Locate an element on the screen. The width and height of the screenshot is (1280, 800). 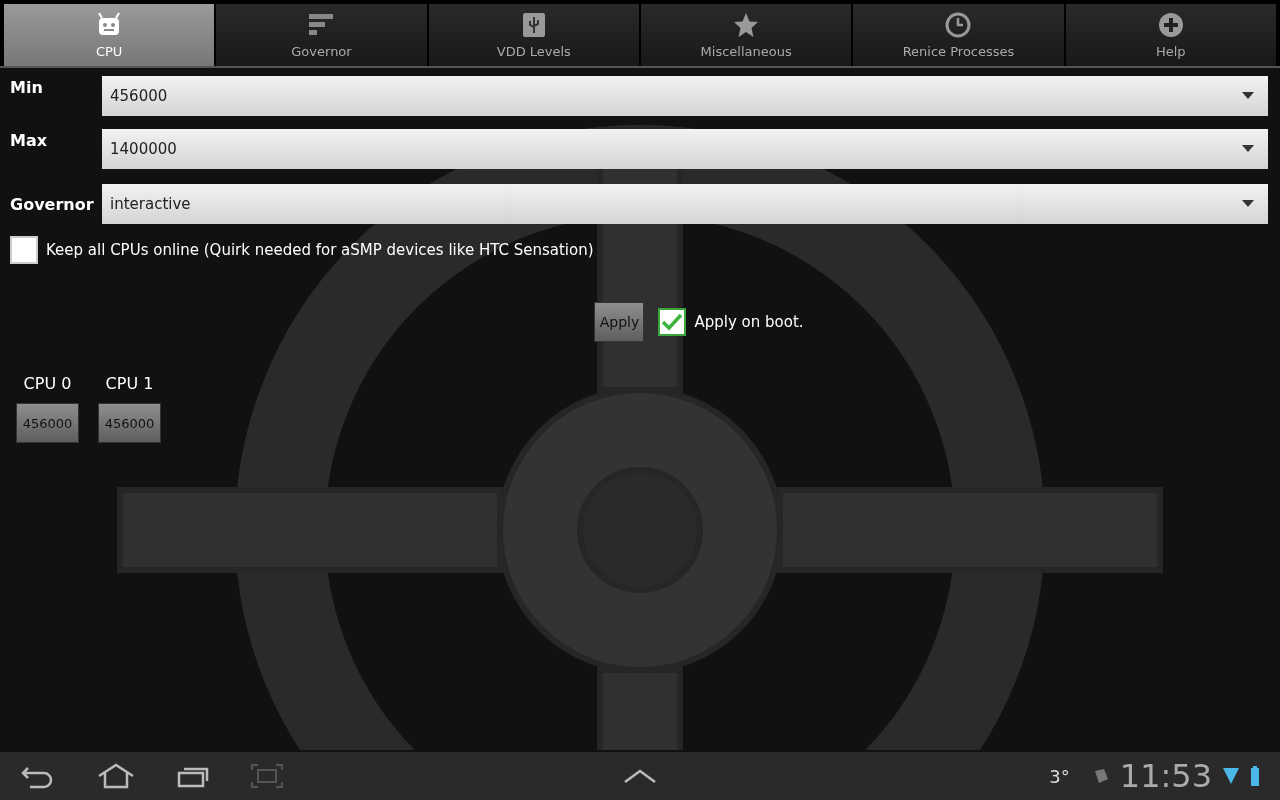
caret-up-icon is located at coordinates (640, 776).